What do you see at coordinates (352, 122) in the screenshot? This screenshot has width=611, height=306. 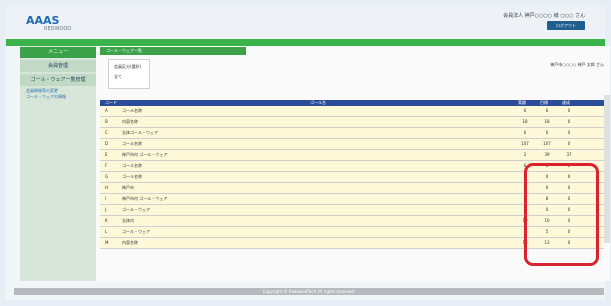 I see `table-row: B 内容名称 18 18 0` at bounding box center [352, 122].